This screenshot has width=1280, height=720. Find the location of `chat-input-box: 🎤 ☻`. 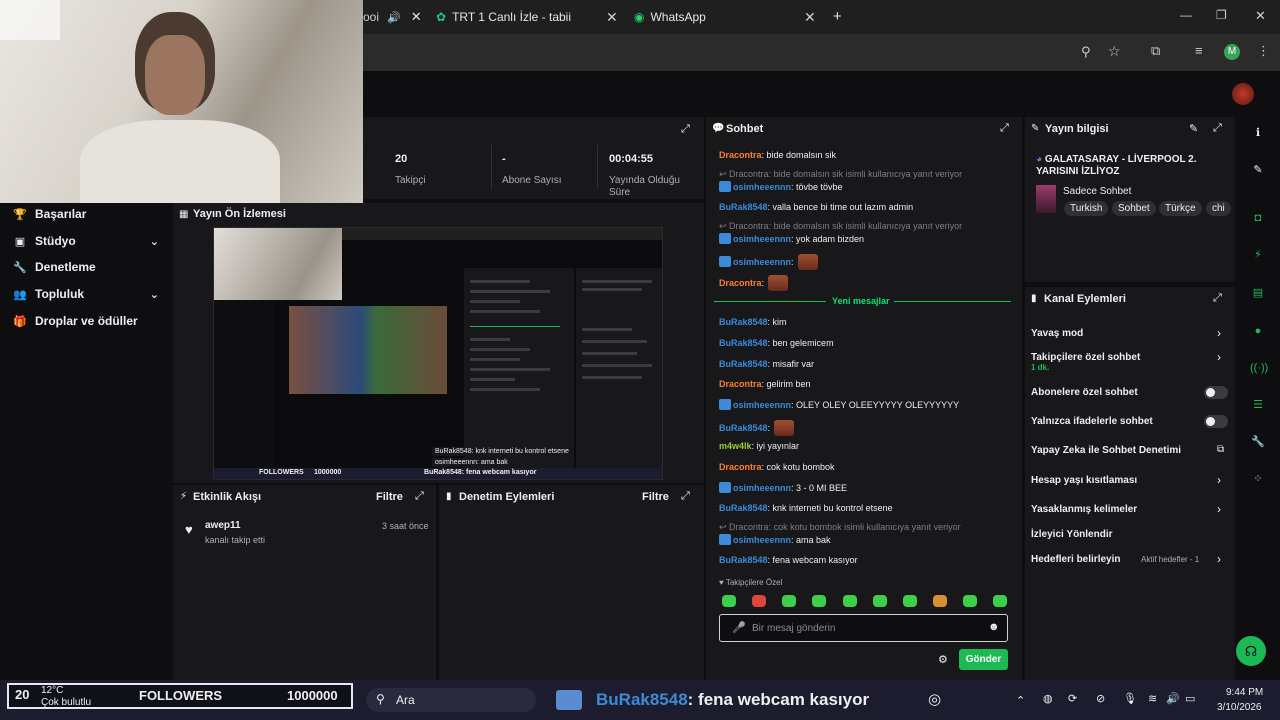

chat-input-box: 🎤 ☻ is located at coordinates (863, 628).